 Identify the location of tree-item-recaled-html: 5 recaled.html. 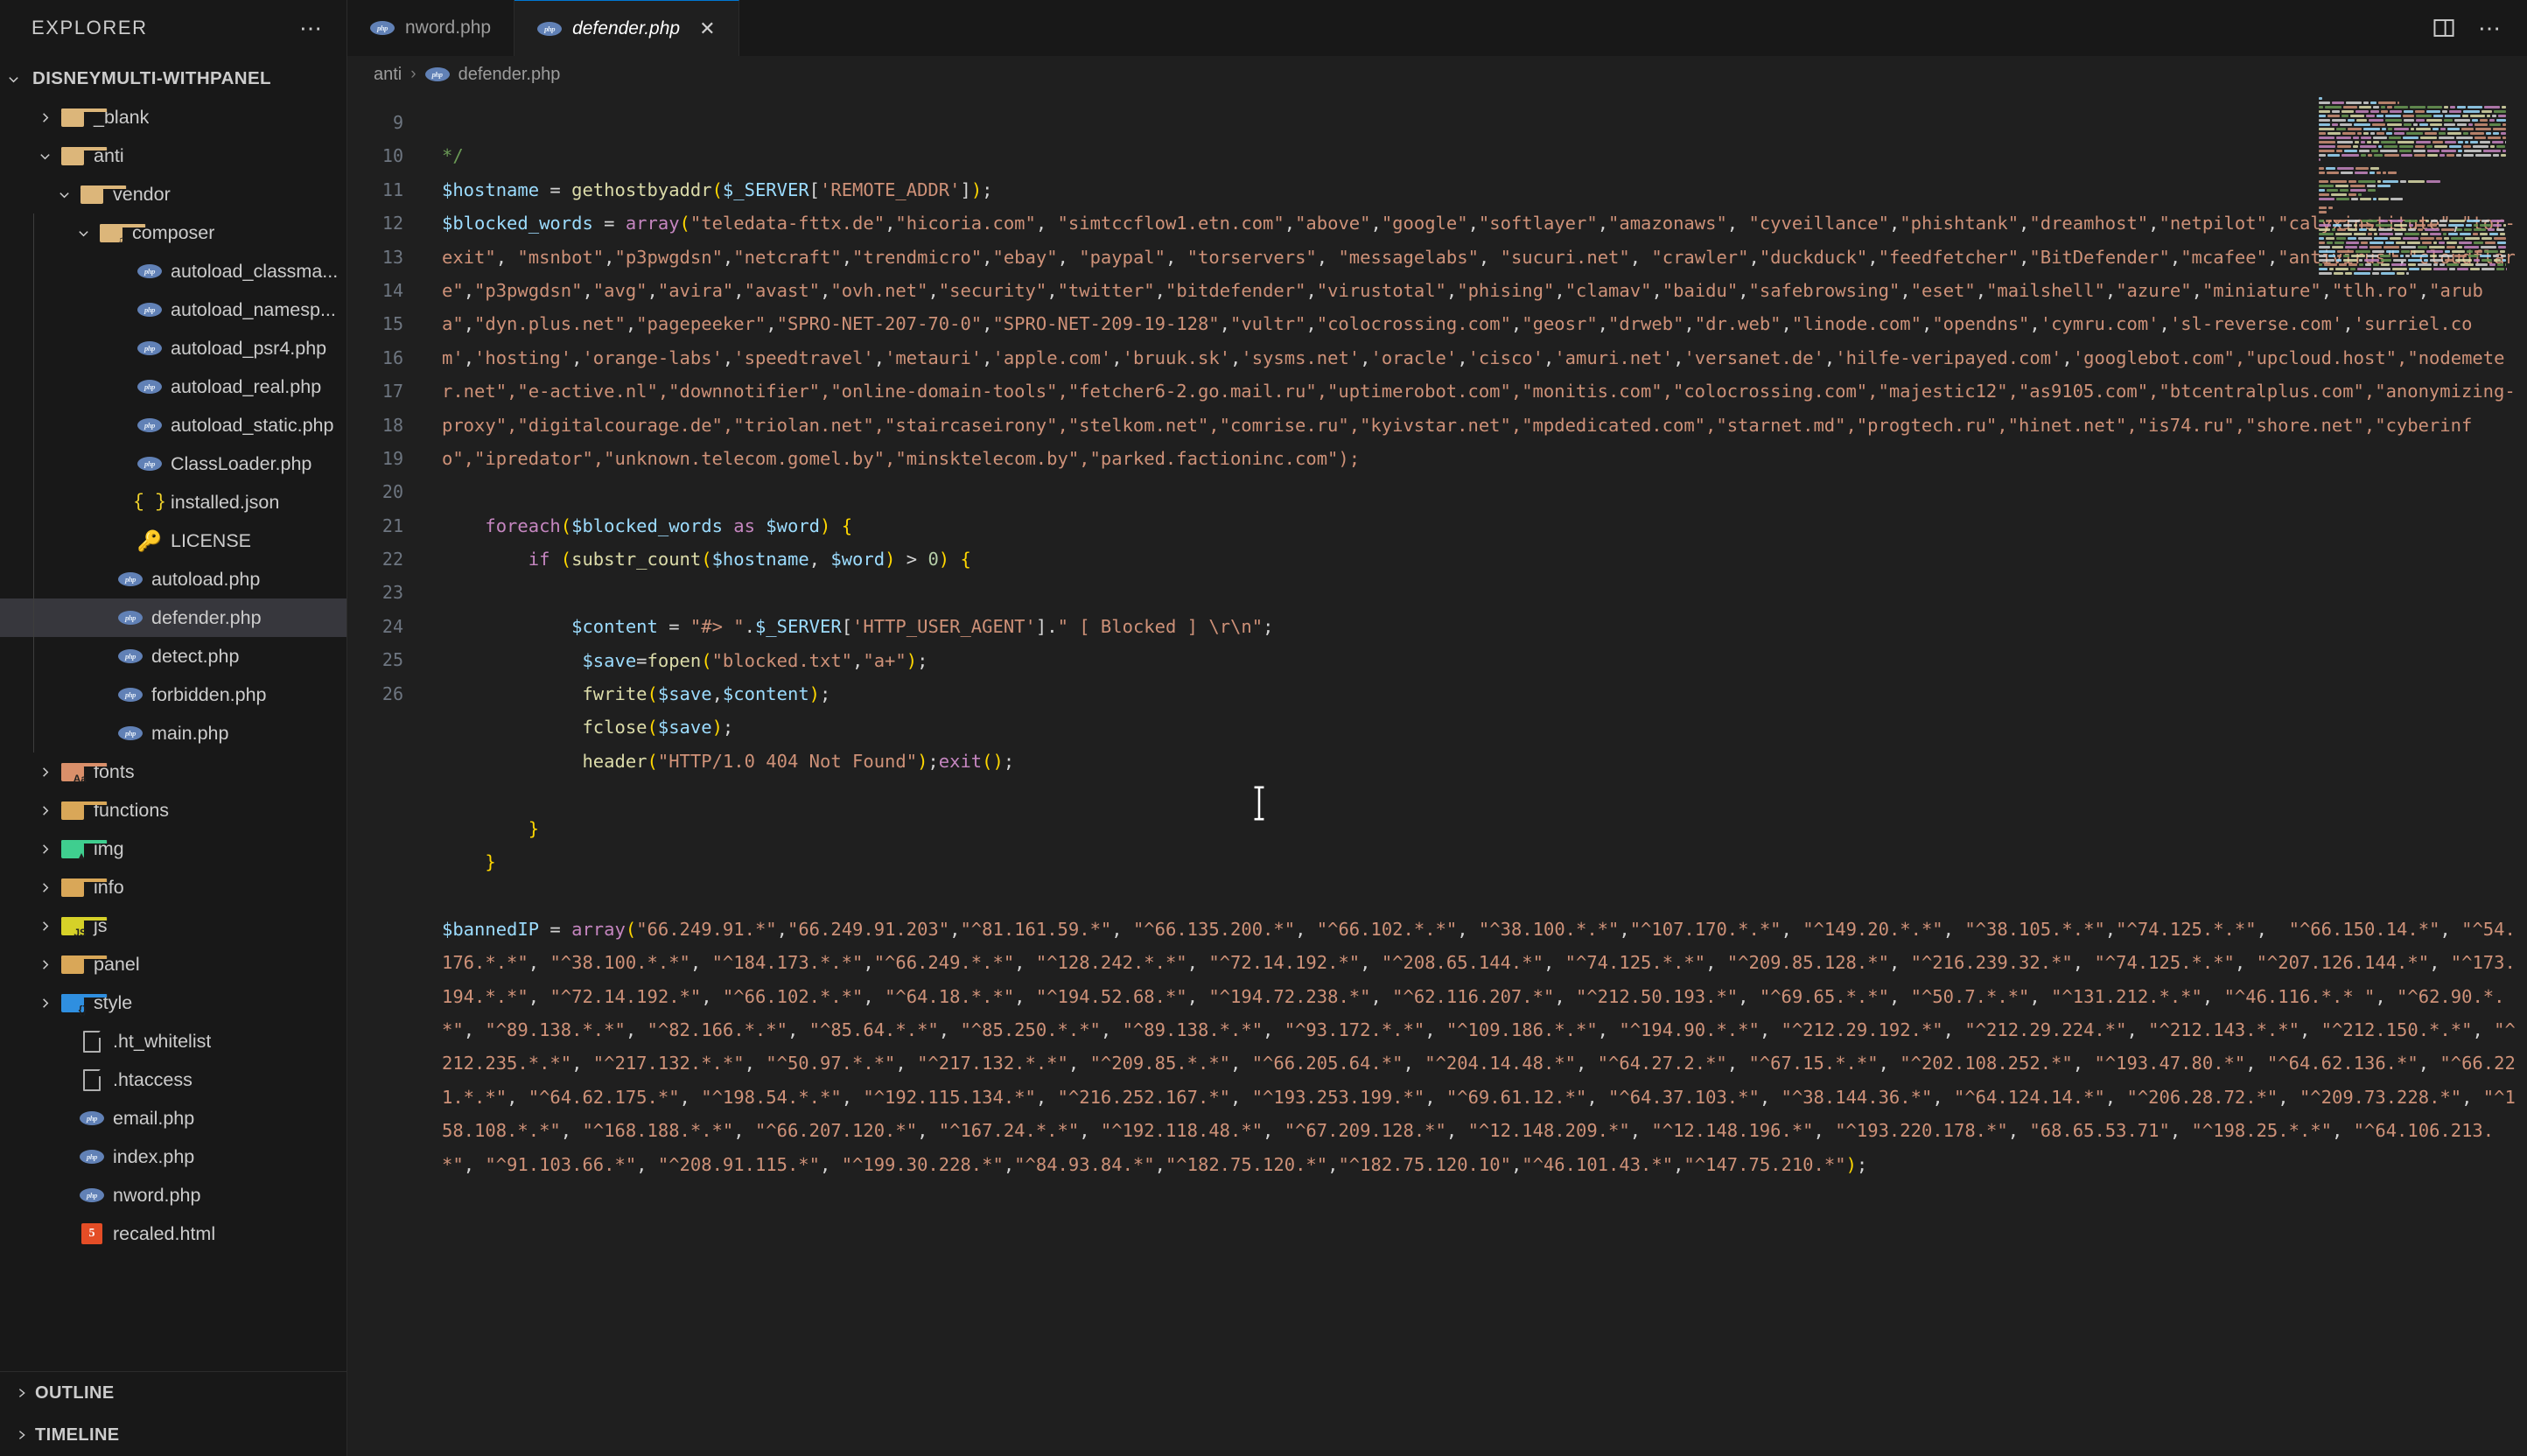
(173, 1233).